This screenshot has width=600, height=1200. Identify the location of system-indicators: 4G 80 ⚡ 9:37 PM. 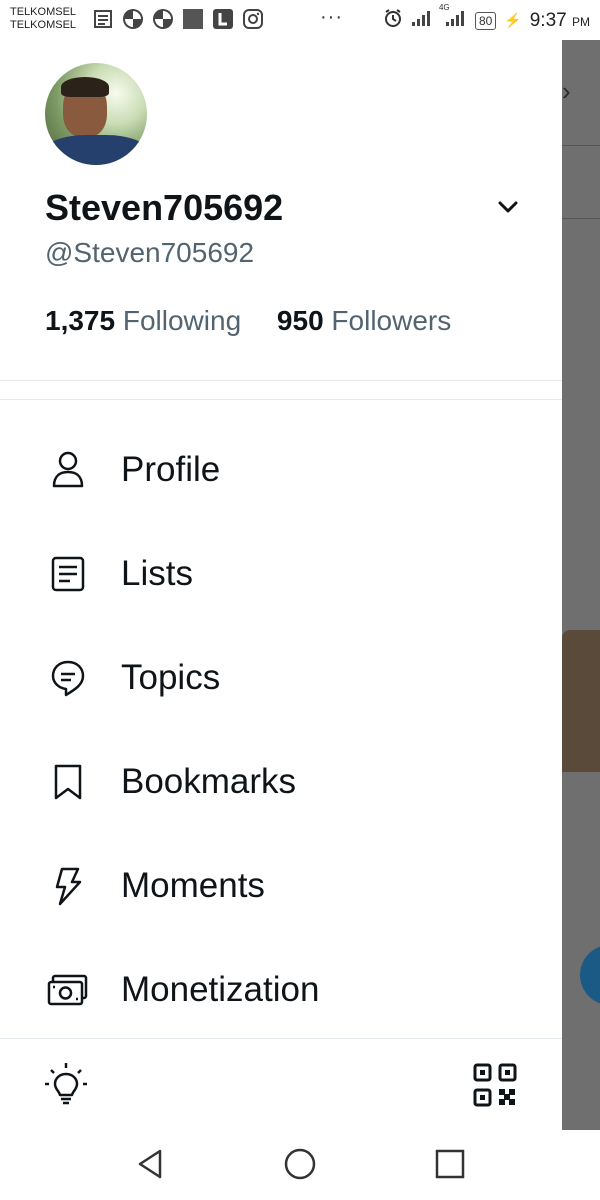
(486, 18).